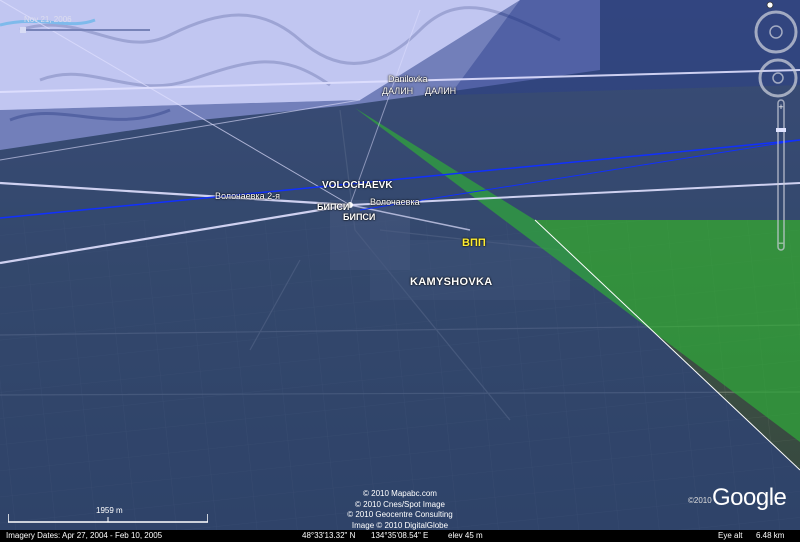 Image resolution: width=800 pixels, height=542 pixels. I want to click on place-label-danilovka: Danilovka, so click(408, 79).